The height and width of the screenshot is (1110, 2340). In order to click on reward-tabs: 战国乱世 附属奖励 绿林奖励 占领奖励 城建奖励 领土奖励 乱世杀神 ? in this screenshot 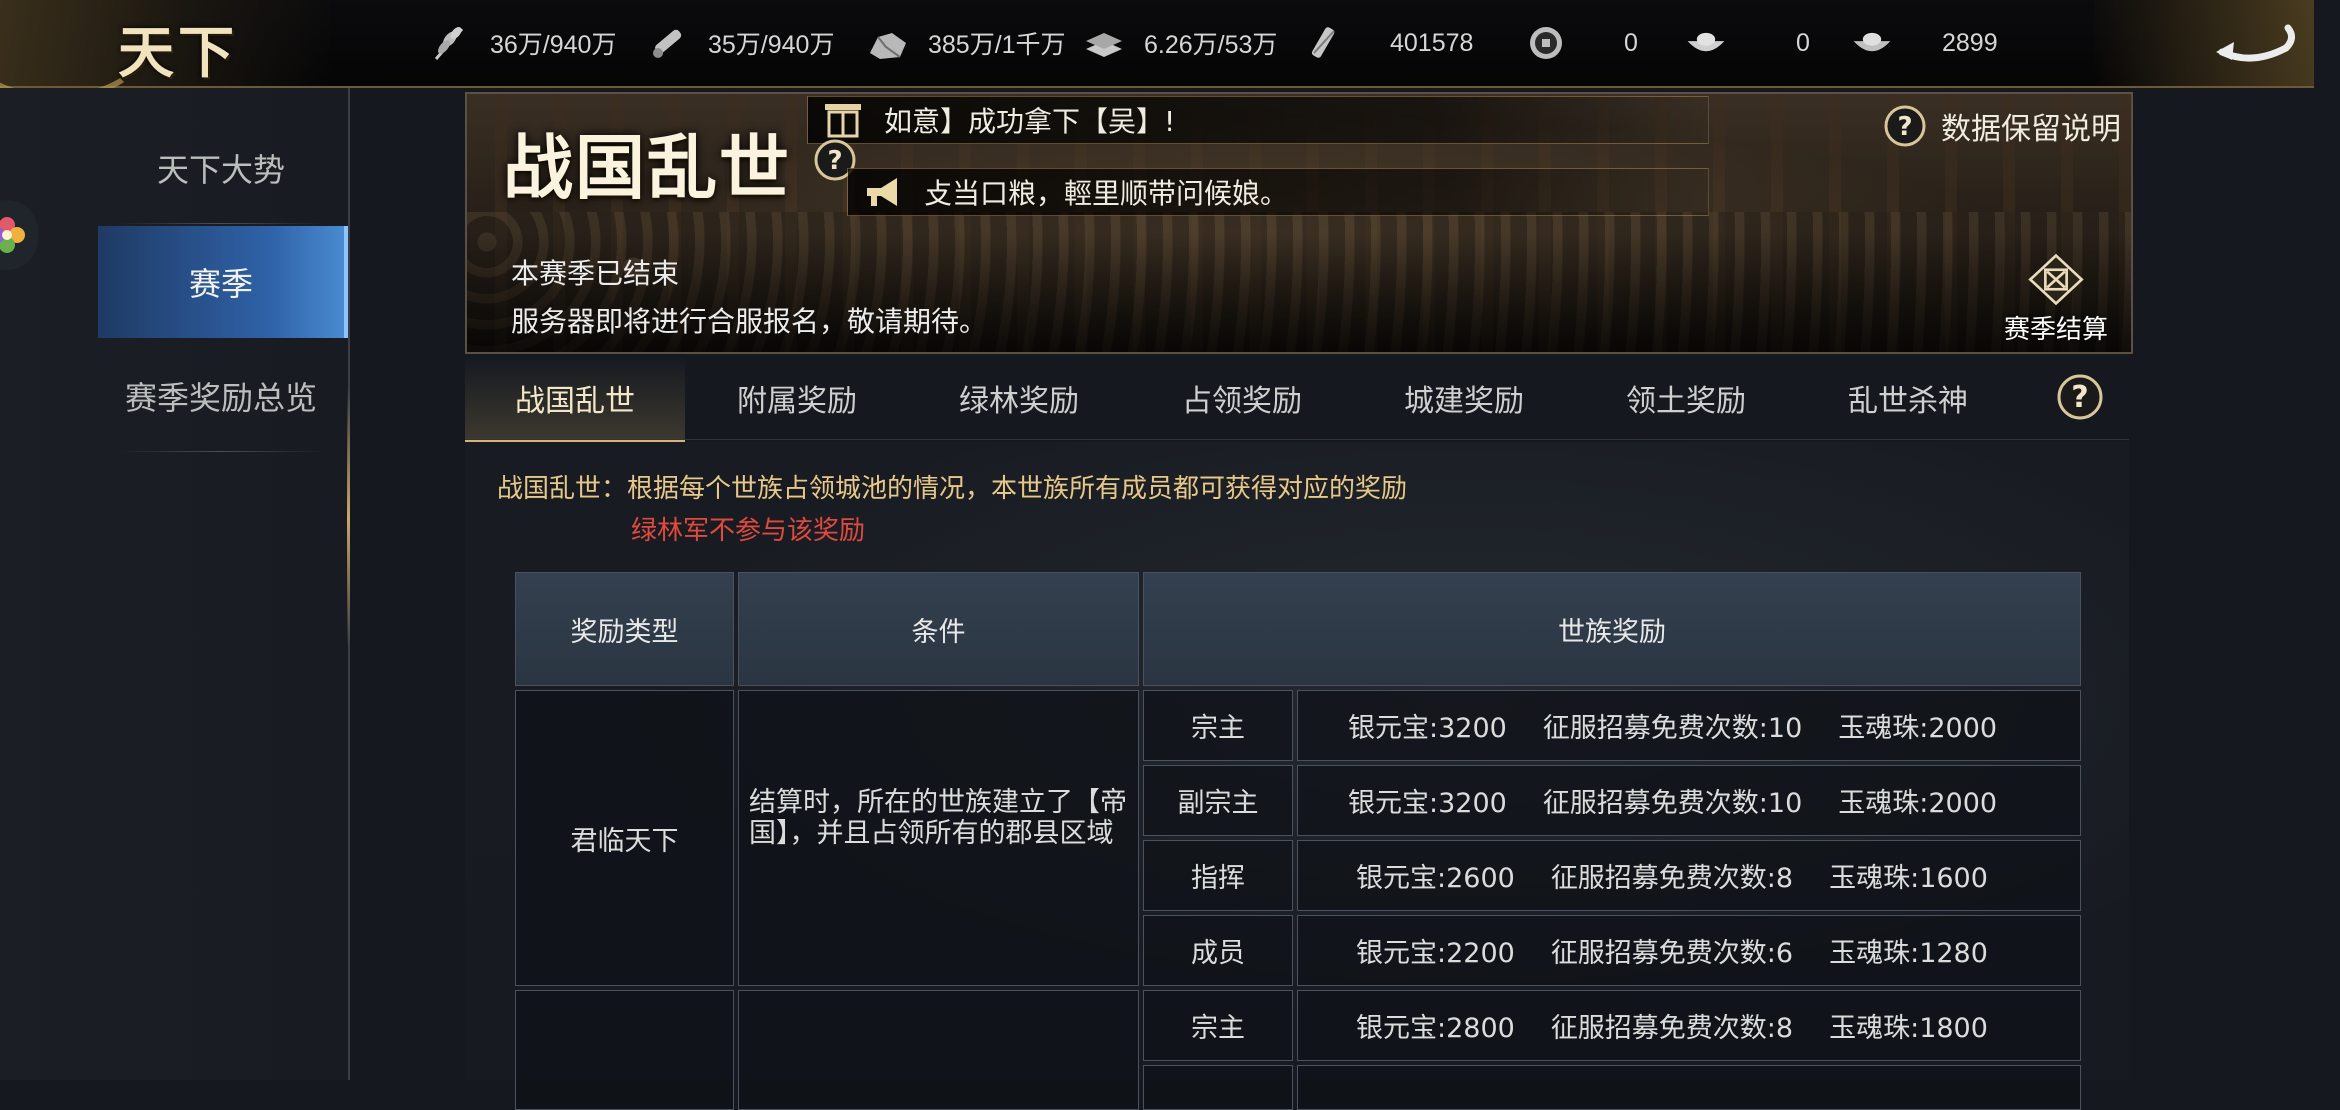, I will do `click(1297, 400)`.